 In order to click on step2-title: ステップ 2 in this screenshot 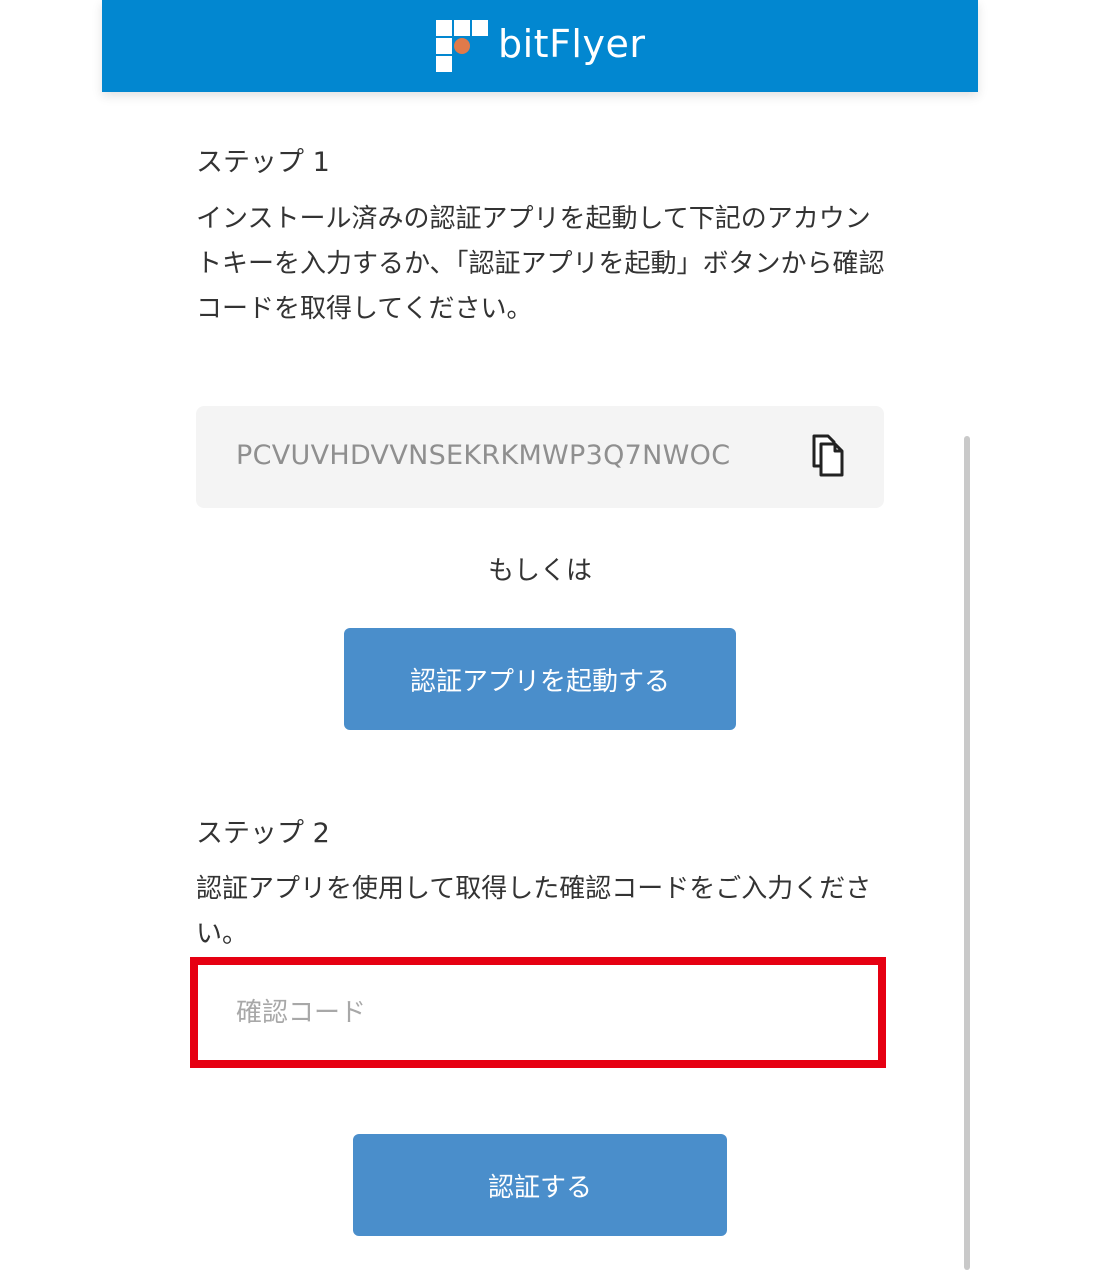, I will do `click(263, 833)`.